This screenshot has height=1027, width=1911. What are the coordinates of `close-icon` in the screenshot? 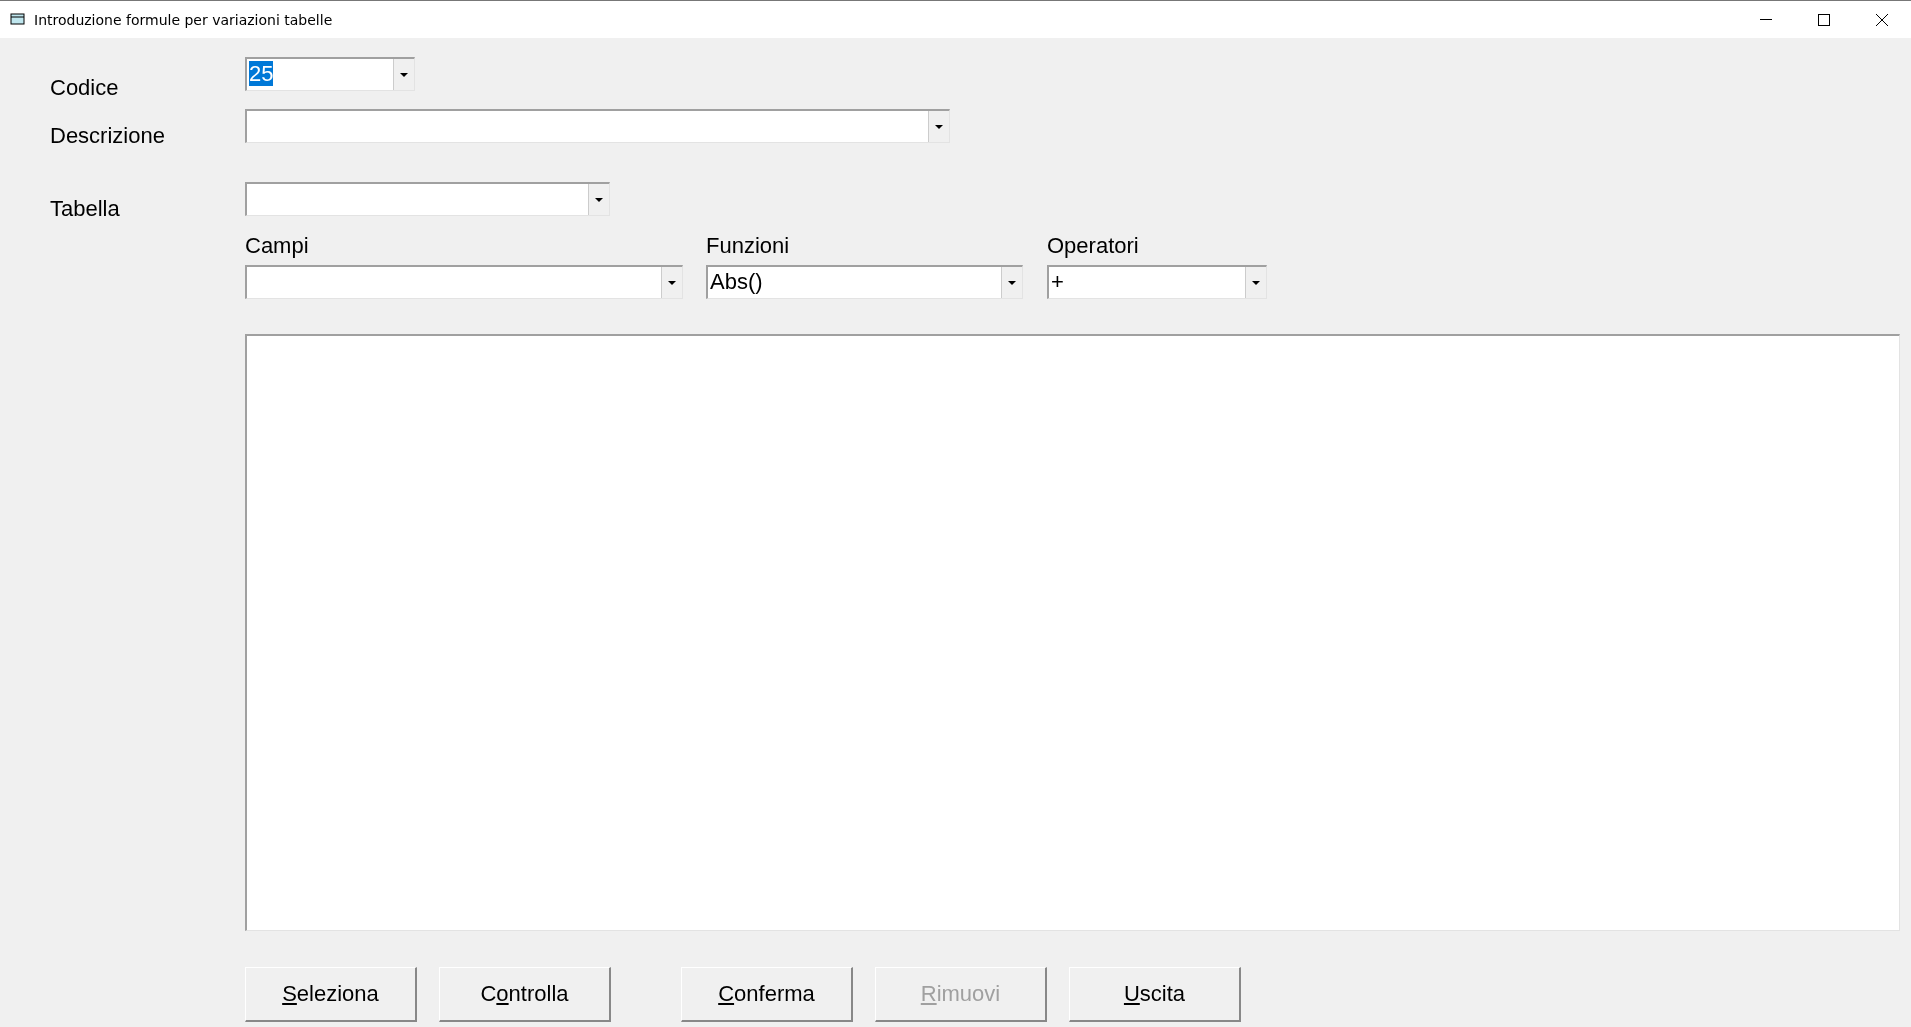 It's located at (1882, 19).